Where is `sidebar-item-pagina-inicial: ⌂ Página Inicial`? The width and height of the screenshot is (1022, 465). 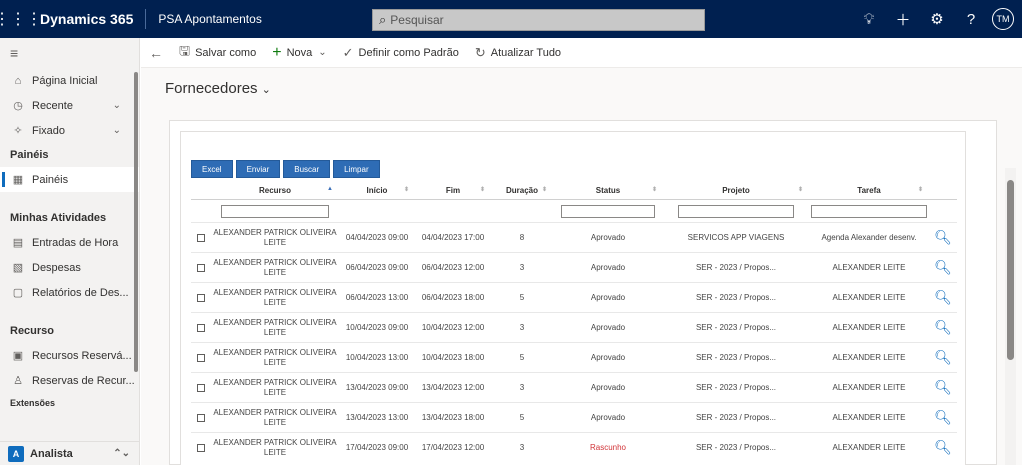 sidebar-item-pagina-inicial: ⌂ Página Inicial is located at coordinates (69, 80).